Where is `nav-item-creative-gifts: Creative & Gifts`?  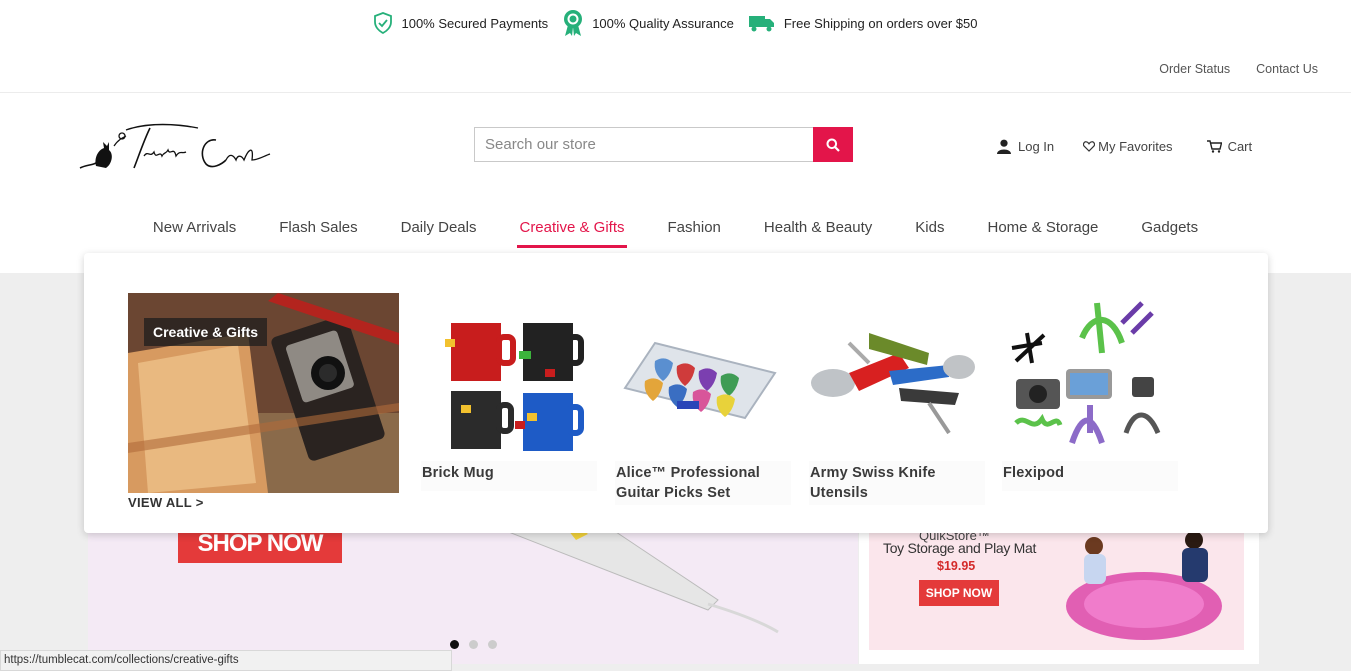 nav-item-creative-gifts: Creative & Gifts is located at coordinates (572, 230).